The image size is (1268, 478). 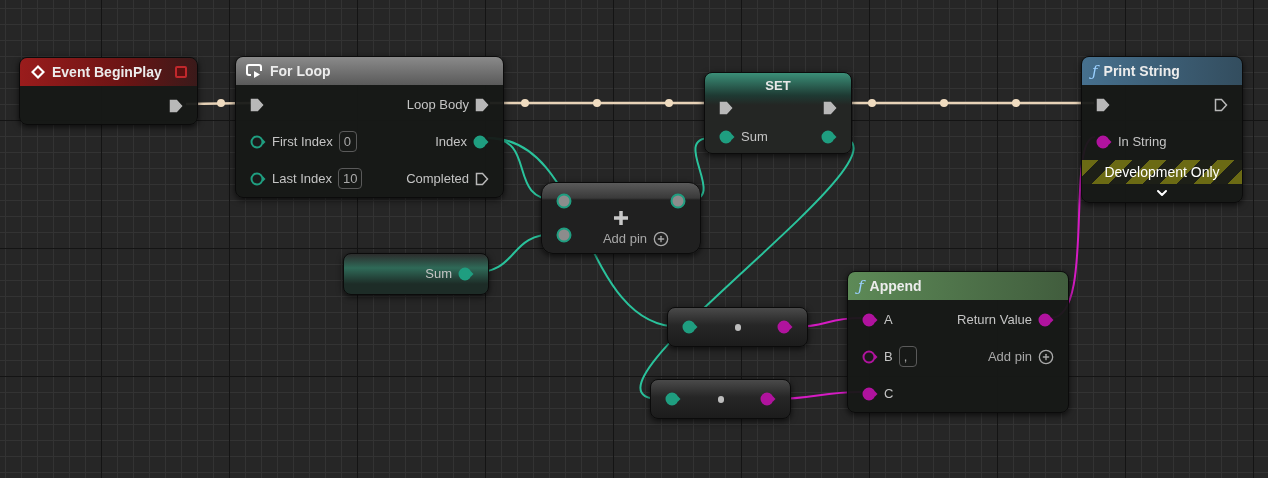 What do you see at coordinates (895, 286) in the screenshot?
I see `node-title: Append` at bounding box center [895, 286].